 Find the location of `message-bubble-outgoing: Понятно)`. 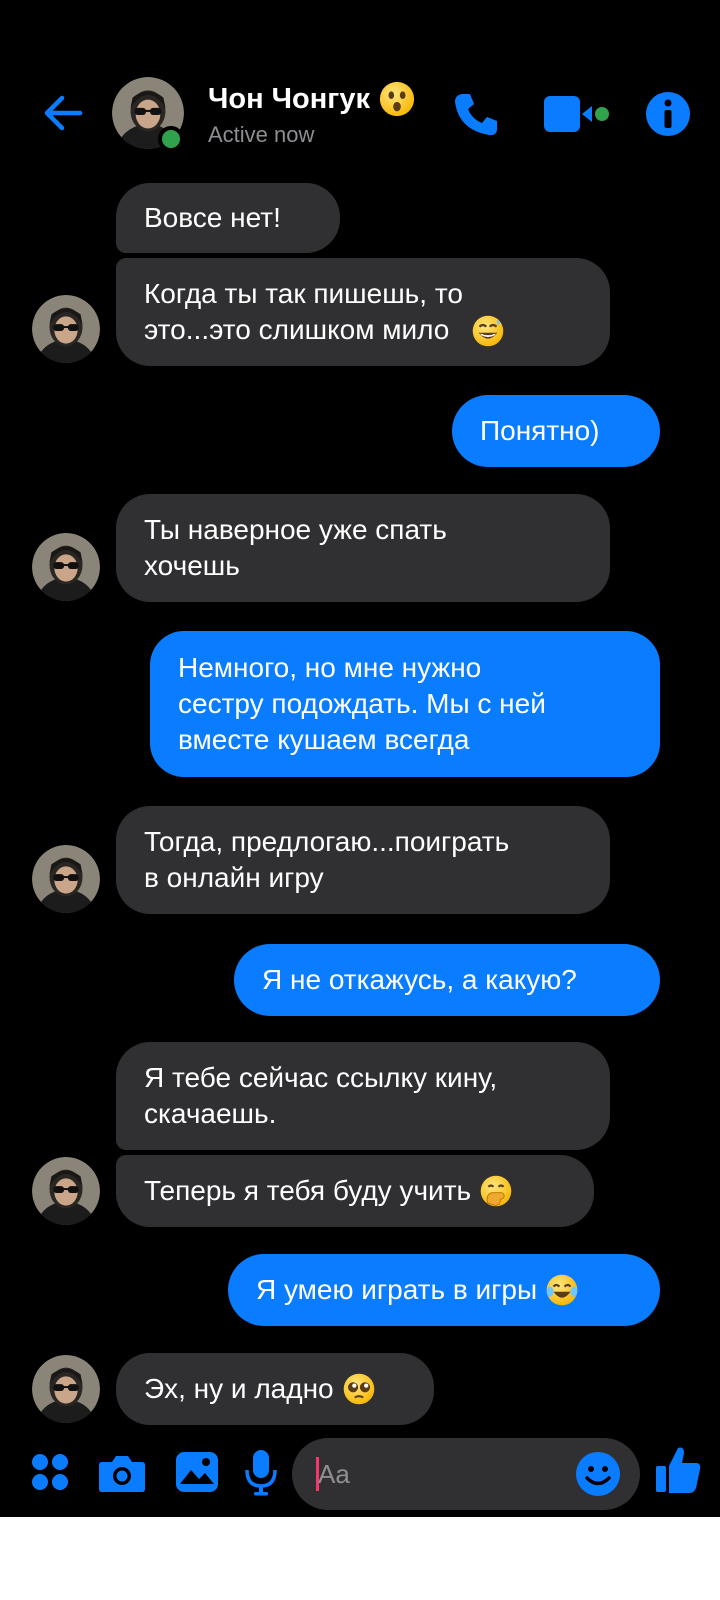

message-bubble-outgoing: Понятно) is located at coordinates (556, 431).